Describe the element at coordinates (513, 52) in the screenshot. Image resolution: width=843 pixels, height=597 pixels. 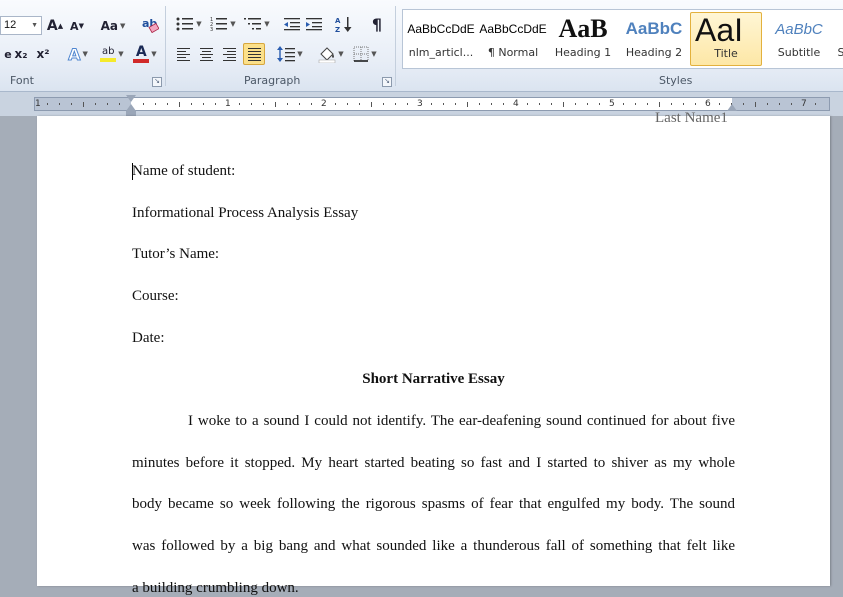
I see `style-name: ¶ Normal` at that location.